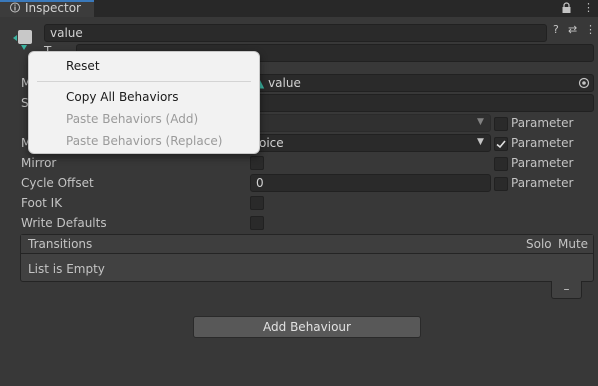 The image size is (598, 386). I want to click on preset-icon: ⇄, so click(572, 29).